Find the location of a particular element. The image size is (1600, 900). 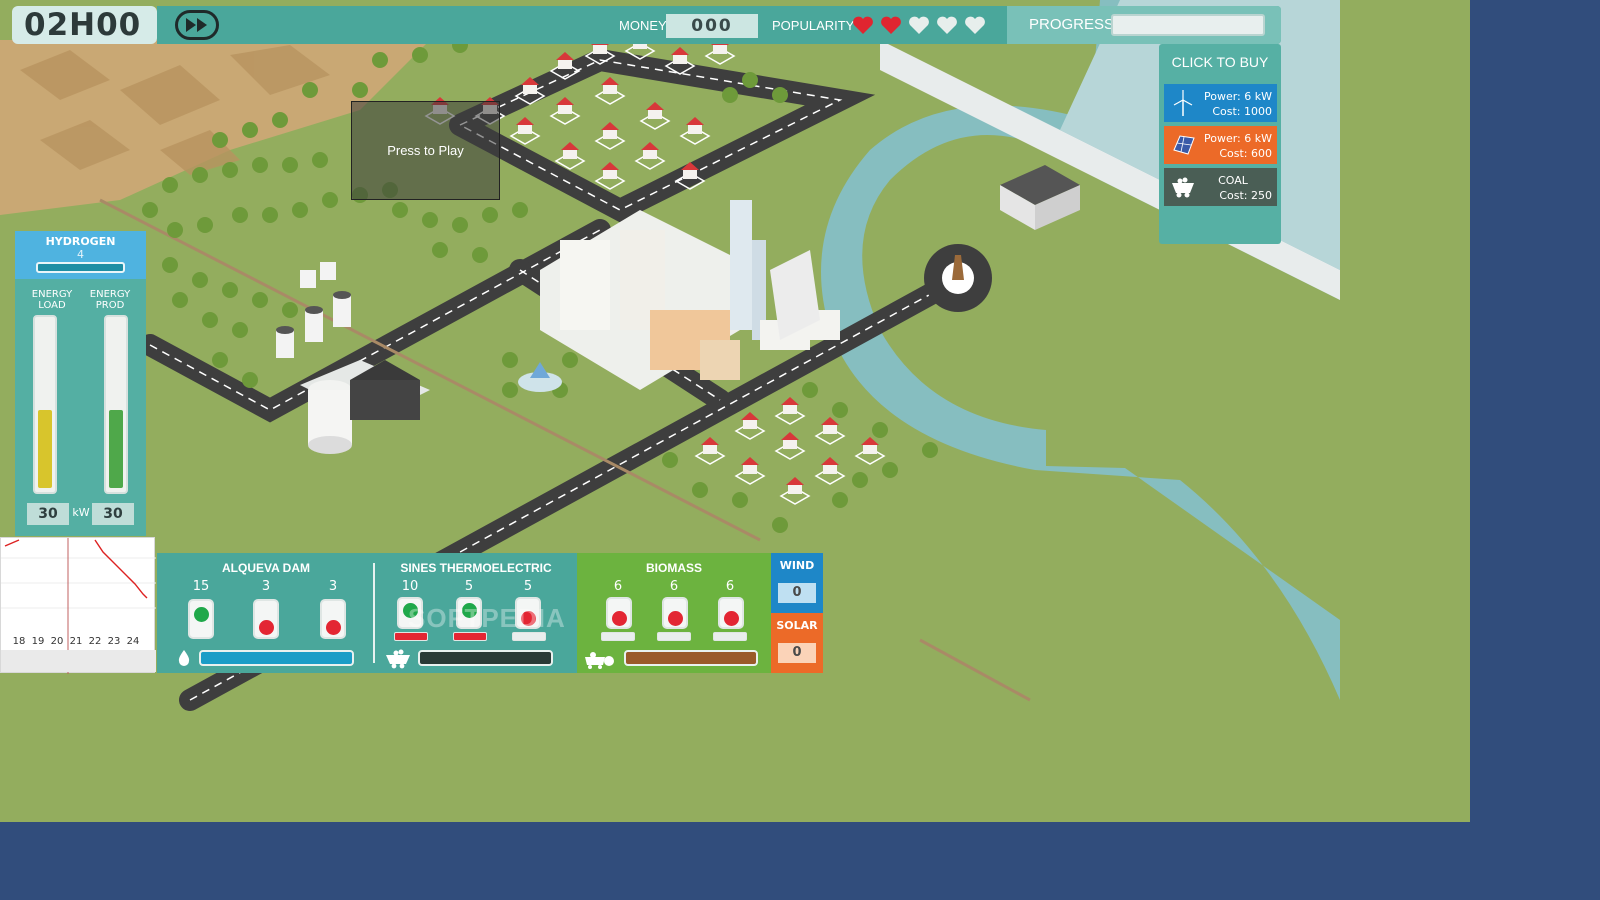

press-to-play-button: Press to Play is located at coordinates (425, 150).